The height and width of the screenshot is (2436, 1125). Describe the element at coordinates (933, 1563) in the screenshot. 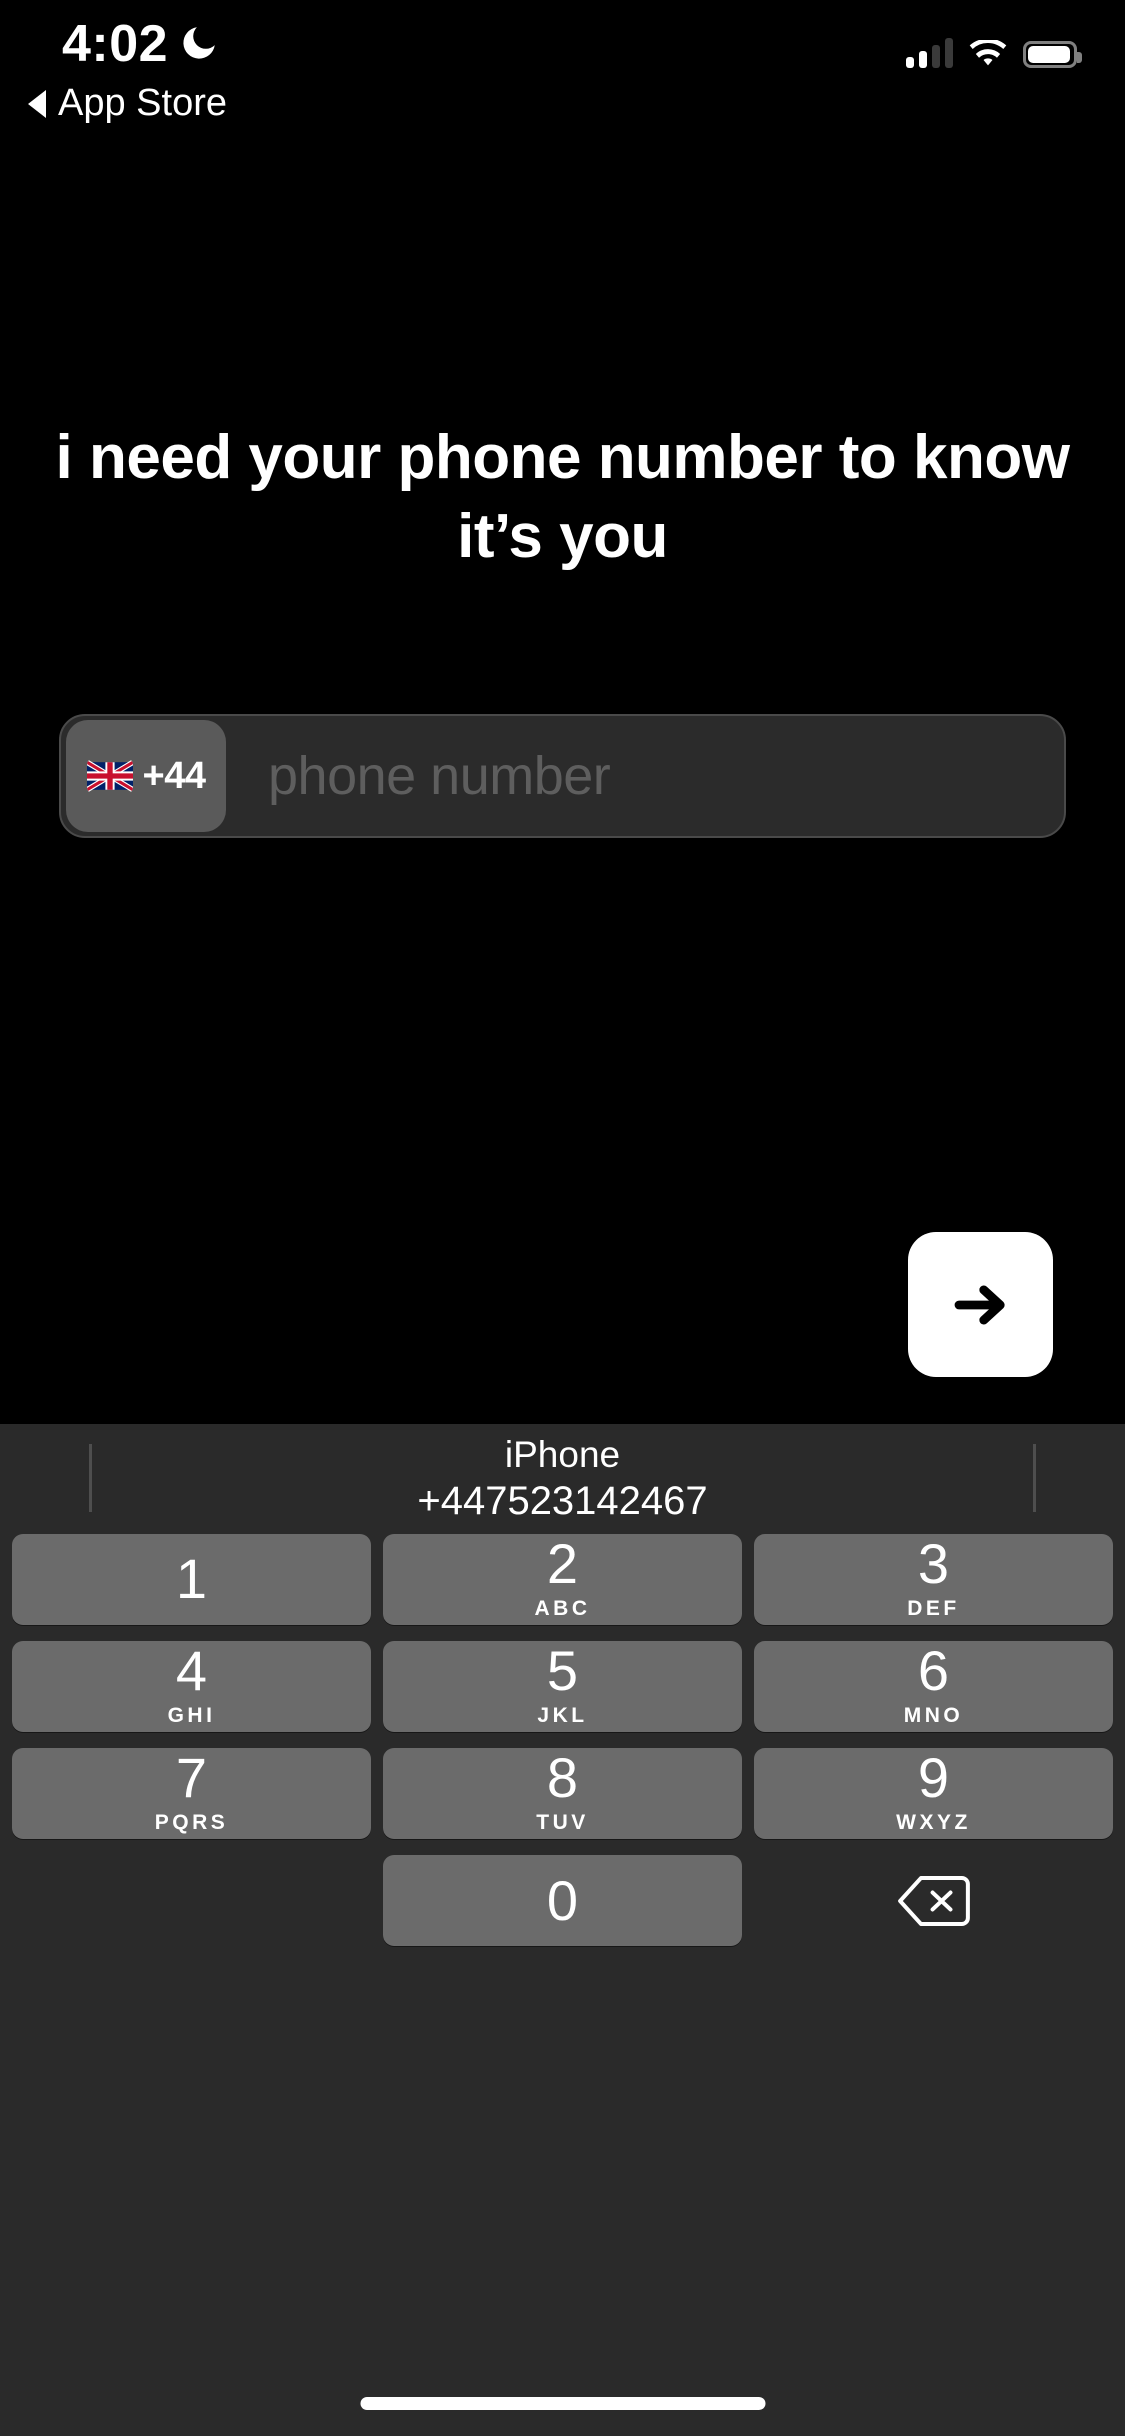

I see `key-digit: 3` at that location.